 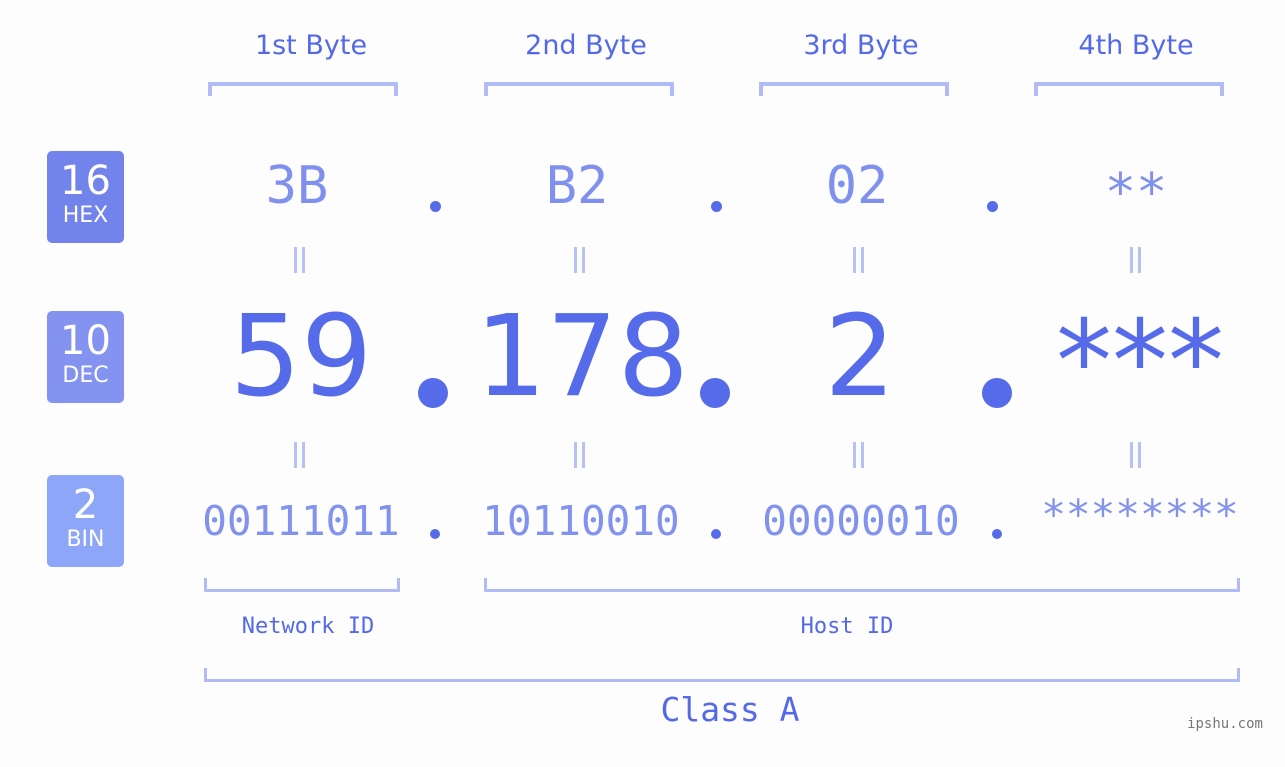 I want to click on dec-badge: 10 DEC, so click(x=85, y=357).